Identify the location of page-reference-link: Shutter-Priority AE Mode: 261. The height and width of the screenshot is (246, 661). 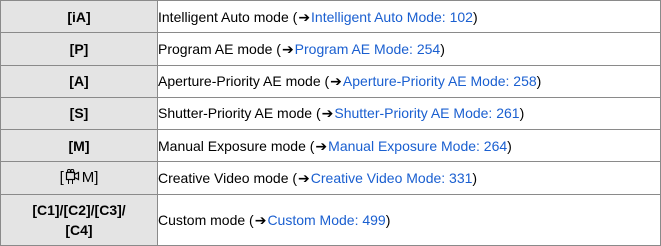
(426, 113).